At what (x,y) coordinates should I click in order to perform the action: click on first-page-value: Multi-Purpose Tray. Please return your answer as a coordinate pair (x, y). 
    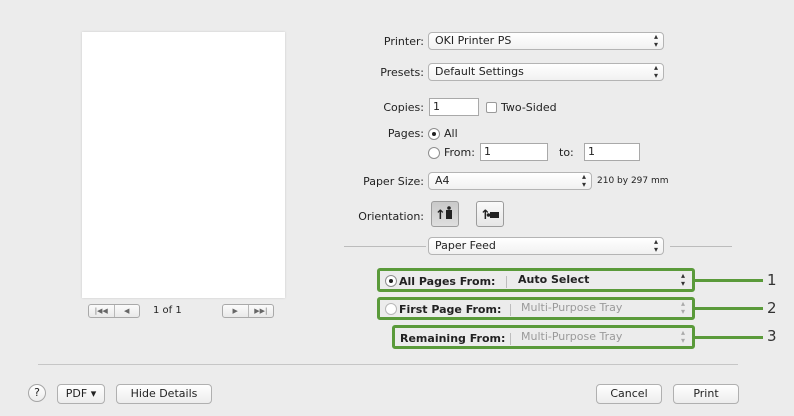
    Looking at the image, I should click on (572, 307).